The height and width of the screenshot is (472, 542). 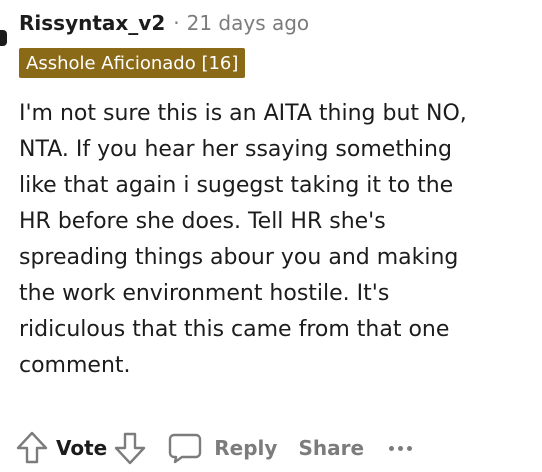 What do you see at coordinates (82, 448) in the screenshot?
I see `vote-count: Vote` at bounding box center [82, 448].